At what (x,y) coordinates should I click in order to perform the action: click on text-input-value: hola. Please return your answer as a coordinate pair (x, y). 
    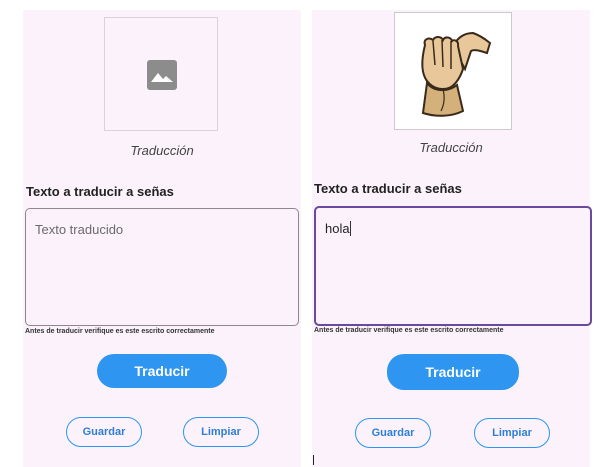
    Looking at the image, I should click on (337, 228).